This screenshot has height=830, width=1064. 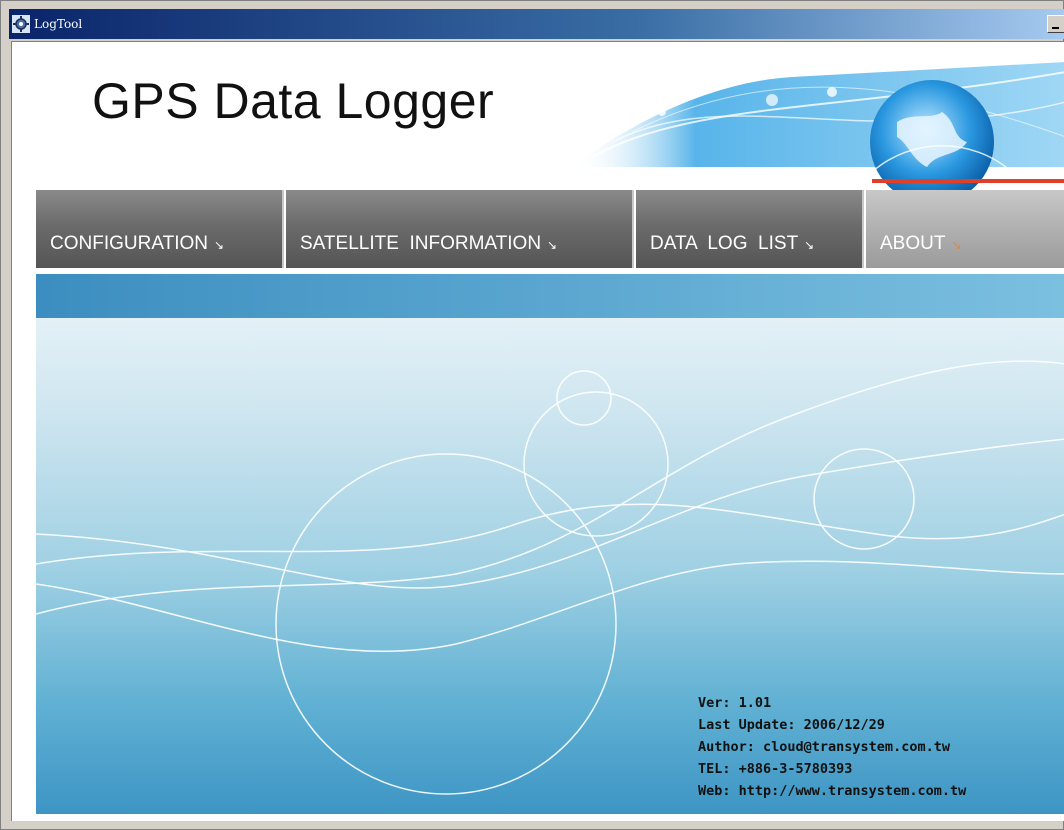 I want to click on minimize-button, so click(x=1055, y=24).